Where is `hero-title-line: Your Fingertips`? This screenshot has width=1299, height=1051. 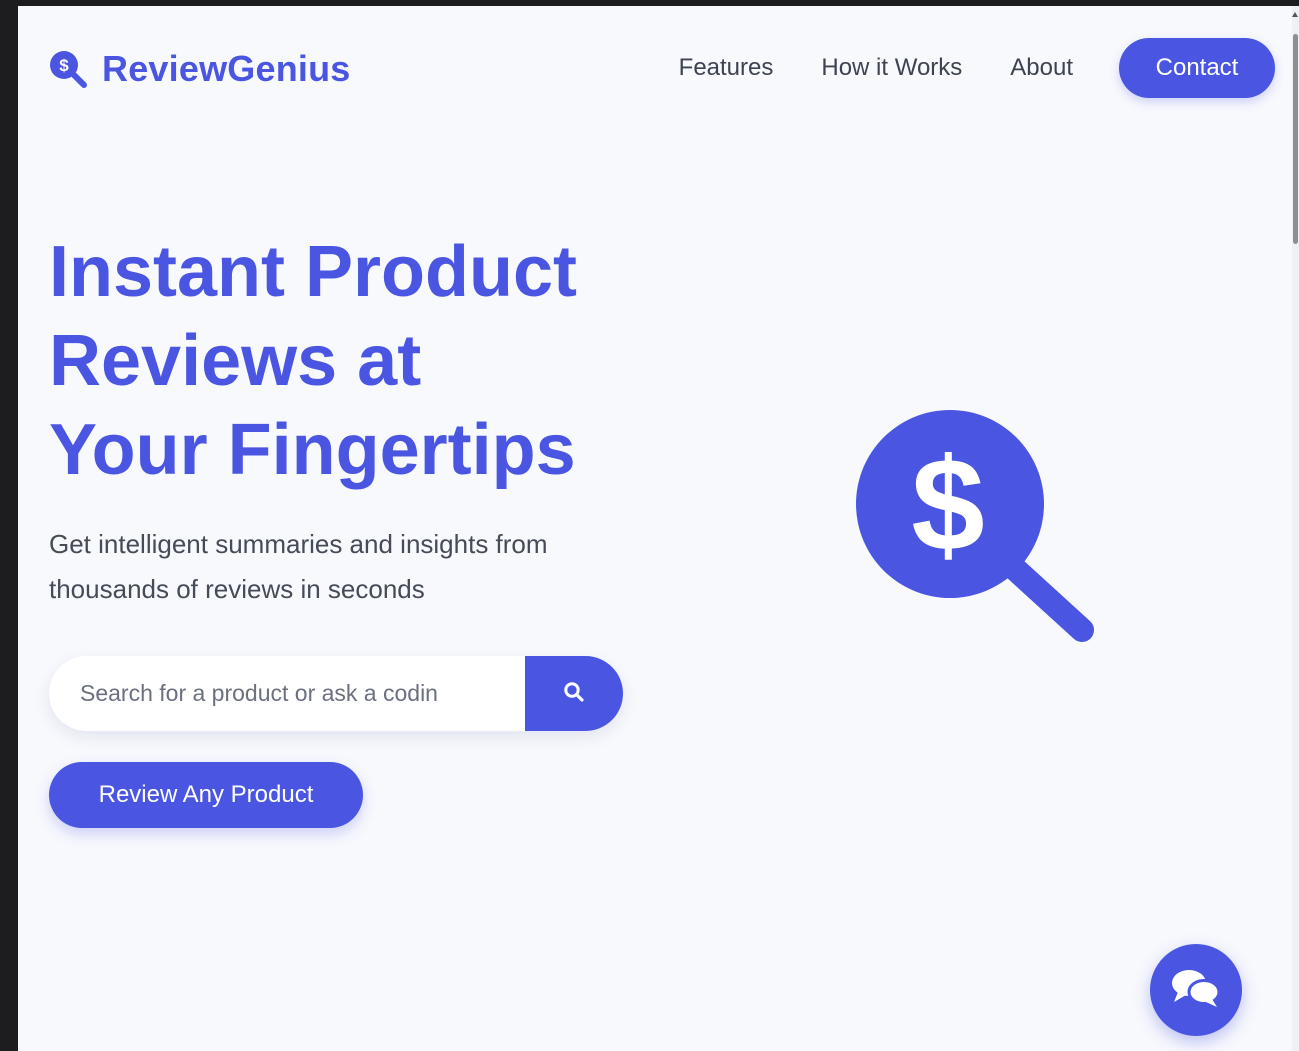 hero-title-line: Your Fingertips is located at coordinates (312, 450).